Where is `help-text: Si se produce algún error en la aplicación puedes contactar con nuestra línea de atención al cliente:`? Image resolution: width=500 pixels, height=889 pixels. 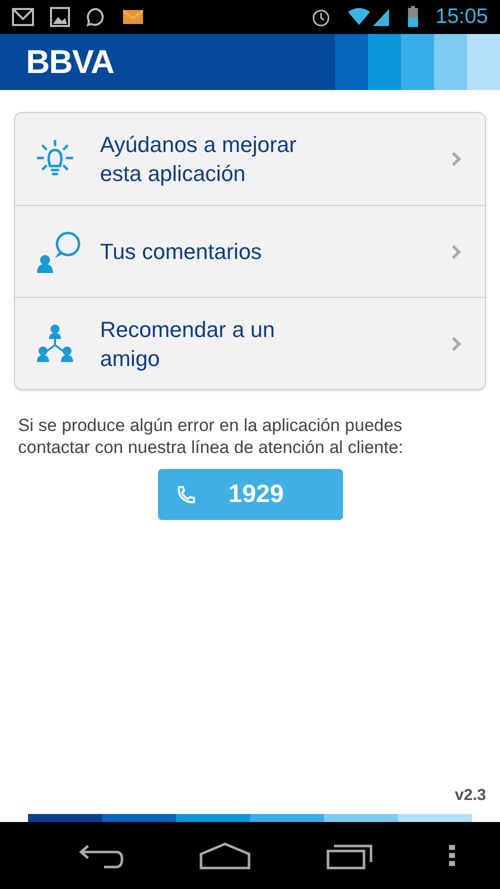
help-text: Si se produce algún error en la aplicación puedes contactar con nuestra línea de atención al cliente: is located at coordinates (211, 436).